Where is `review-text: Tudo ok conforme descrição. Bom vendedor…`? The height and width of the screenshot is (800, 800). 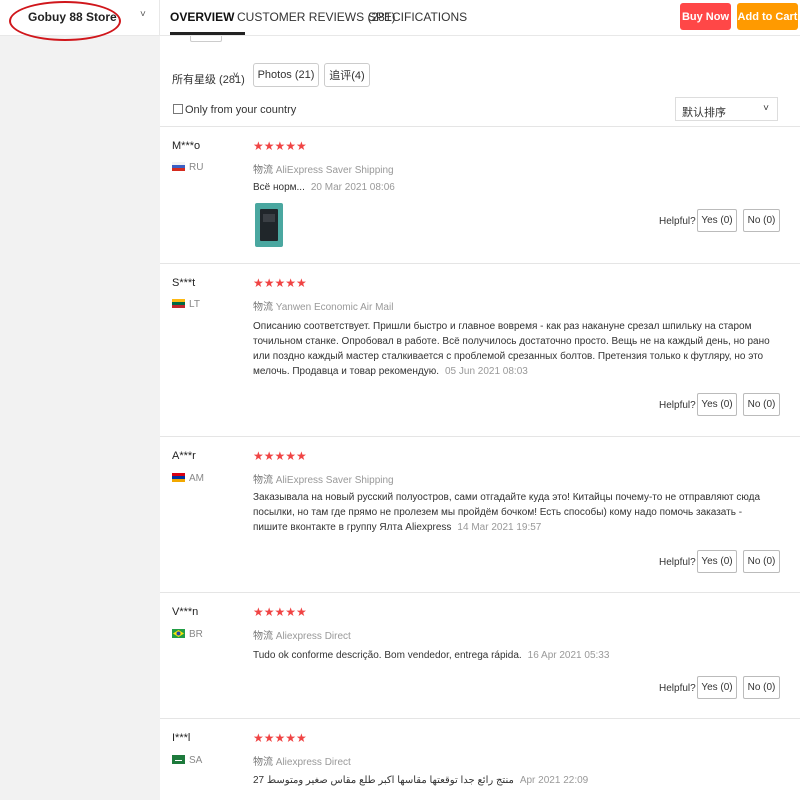
review-text: Tudo ok conforme descrição. Bom vendedor… is located at coordinates (431, 655).